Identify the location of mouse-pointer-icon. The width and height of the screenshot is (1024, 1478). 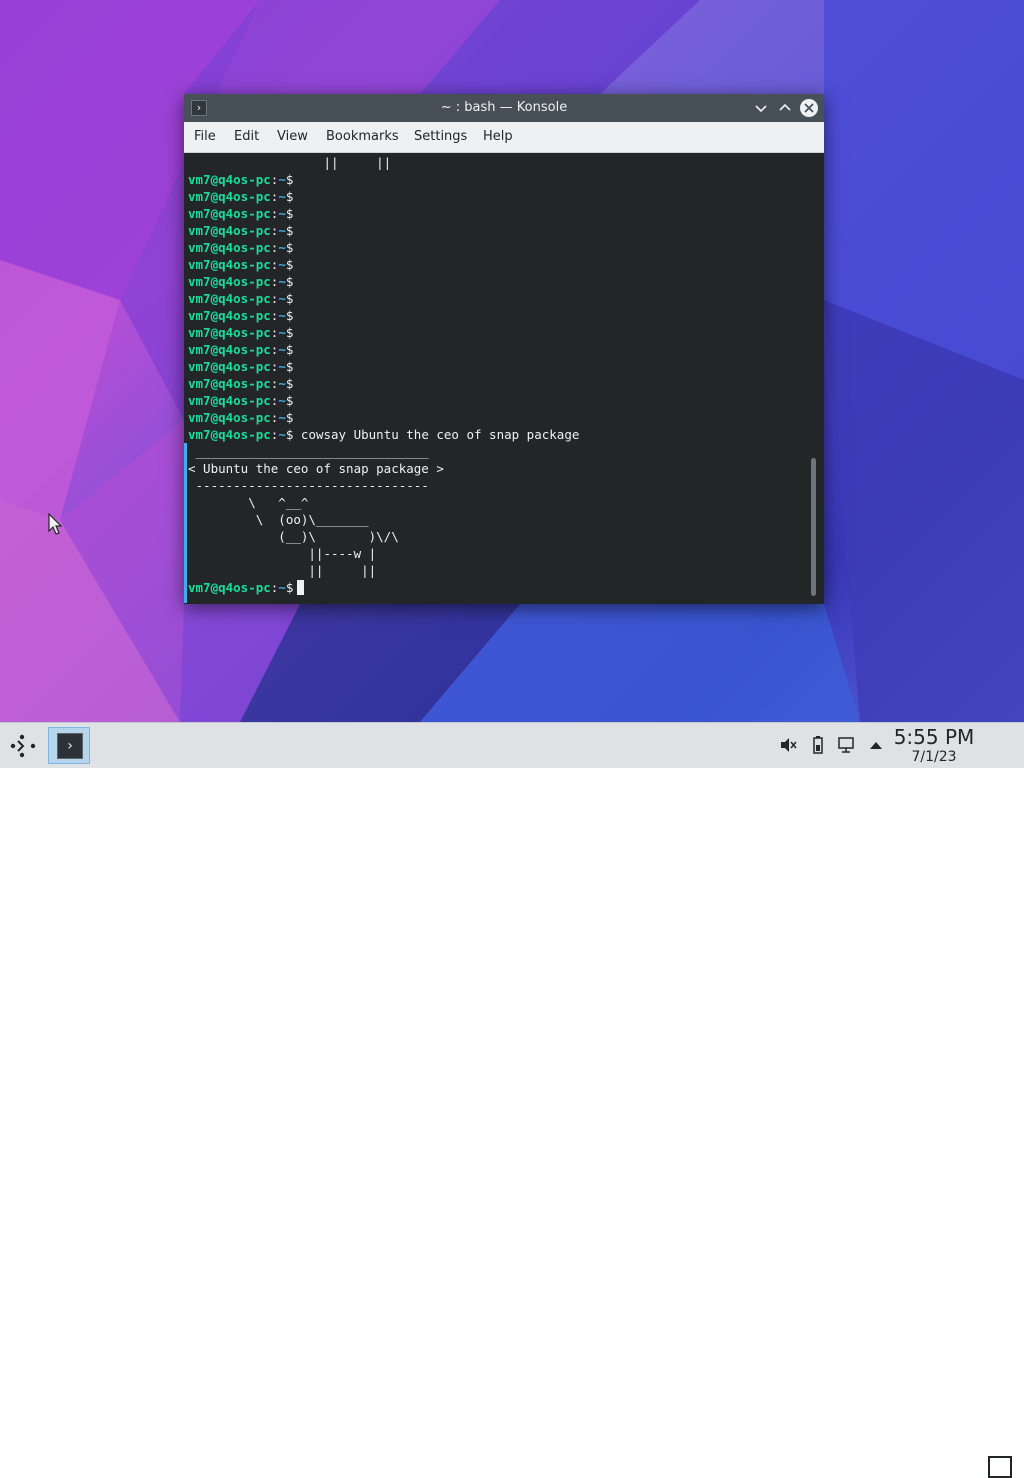
(55, 524).